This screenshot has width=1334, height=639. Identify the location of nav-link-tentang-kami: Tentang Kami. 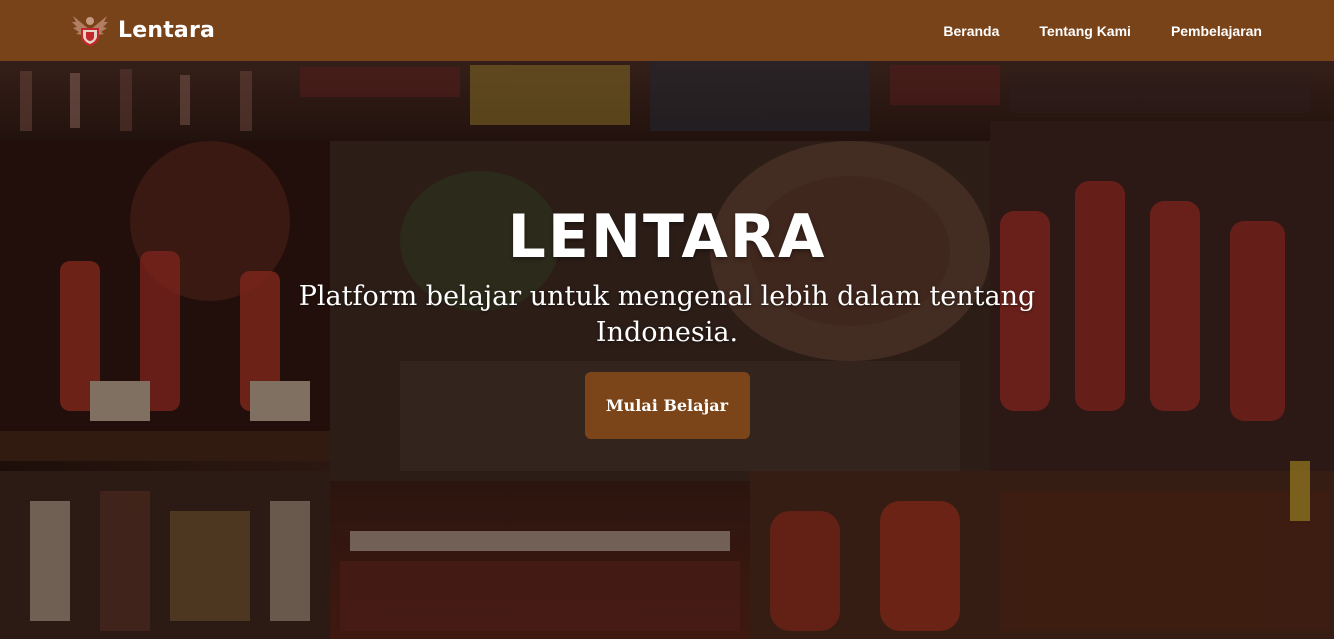
(1085, 31).